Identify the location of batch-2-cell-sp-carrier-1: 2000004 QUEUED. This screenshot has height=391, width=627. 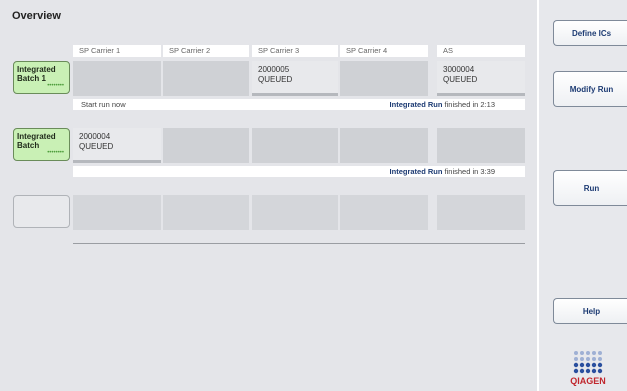
(117, 145).